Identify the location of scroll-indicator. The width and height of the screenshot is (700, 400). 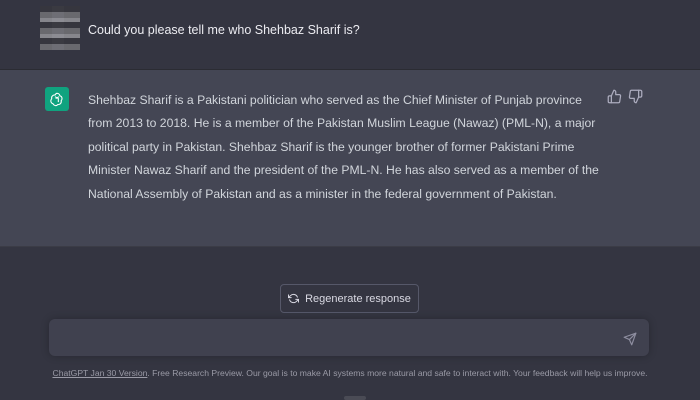
(355, 398).